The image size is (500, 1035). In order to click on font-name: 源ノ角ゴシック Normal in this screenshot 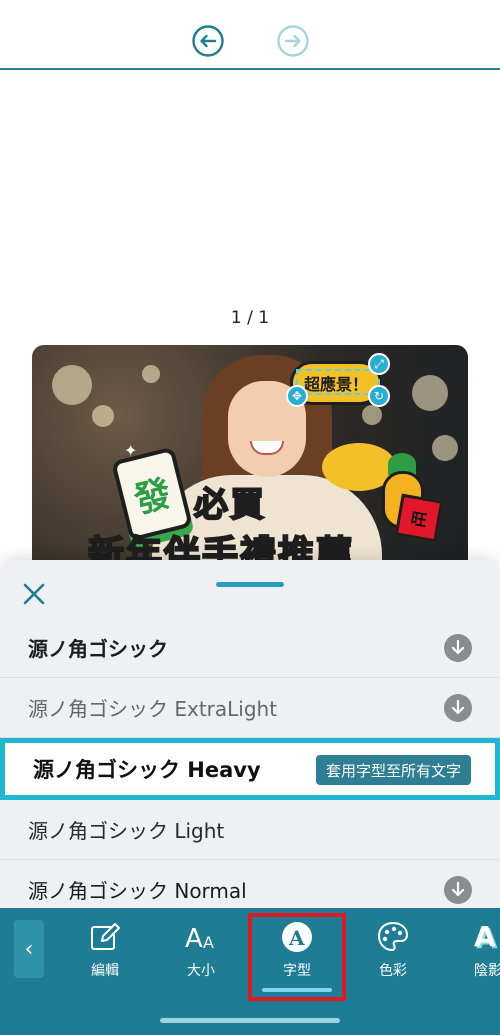, I will do `click(137, 891)`.